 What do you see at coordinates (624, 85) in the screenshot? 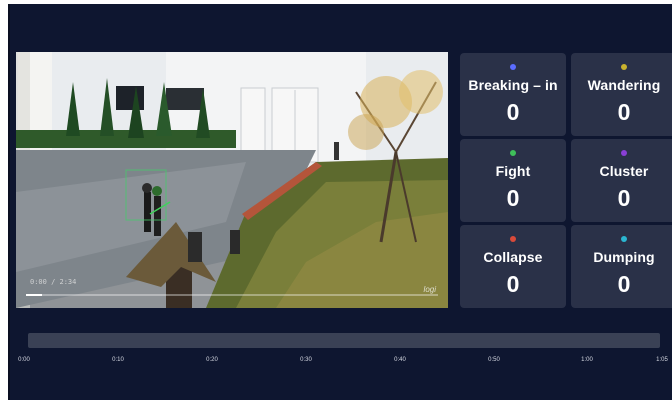
I see `event-label: Wandering` at bounding box center [624, 85].